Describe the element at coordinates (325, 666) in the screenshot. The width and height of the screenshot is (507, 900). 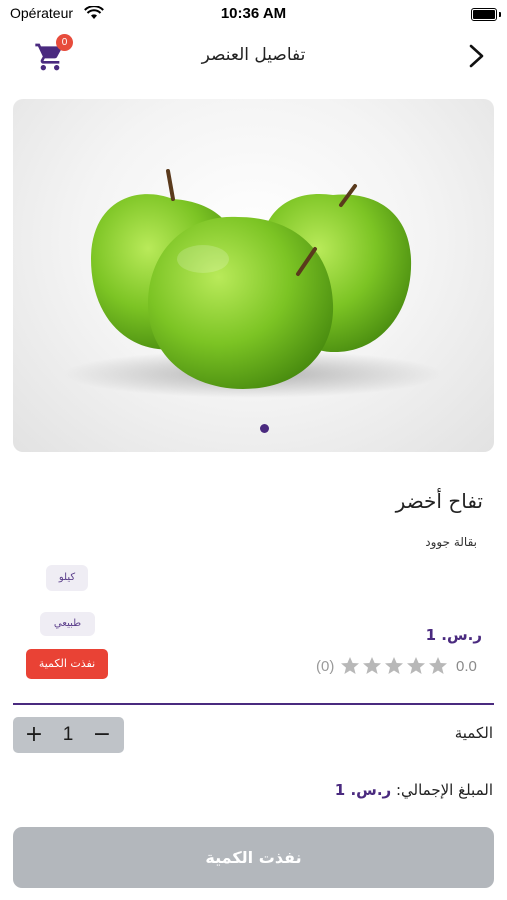
I see `rating-count: (0)` at that location.